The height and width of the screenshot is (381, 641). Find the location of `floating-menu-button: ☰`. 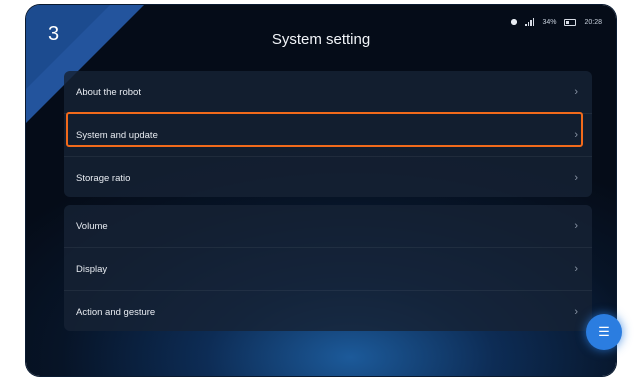

floating-menu-button: ☰ is located at coordinates (604, 332).